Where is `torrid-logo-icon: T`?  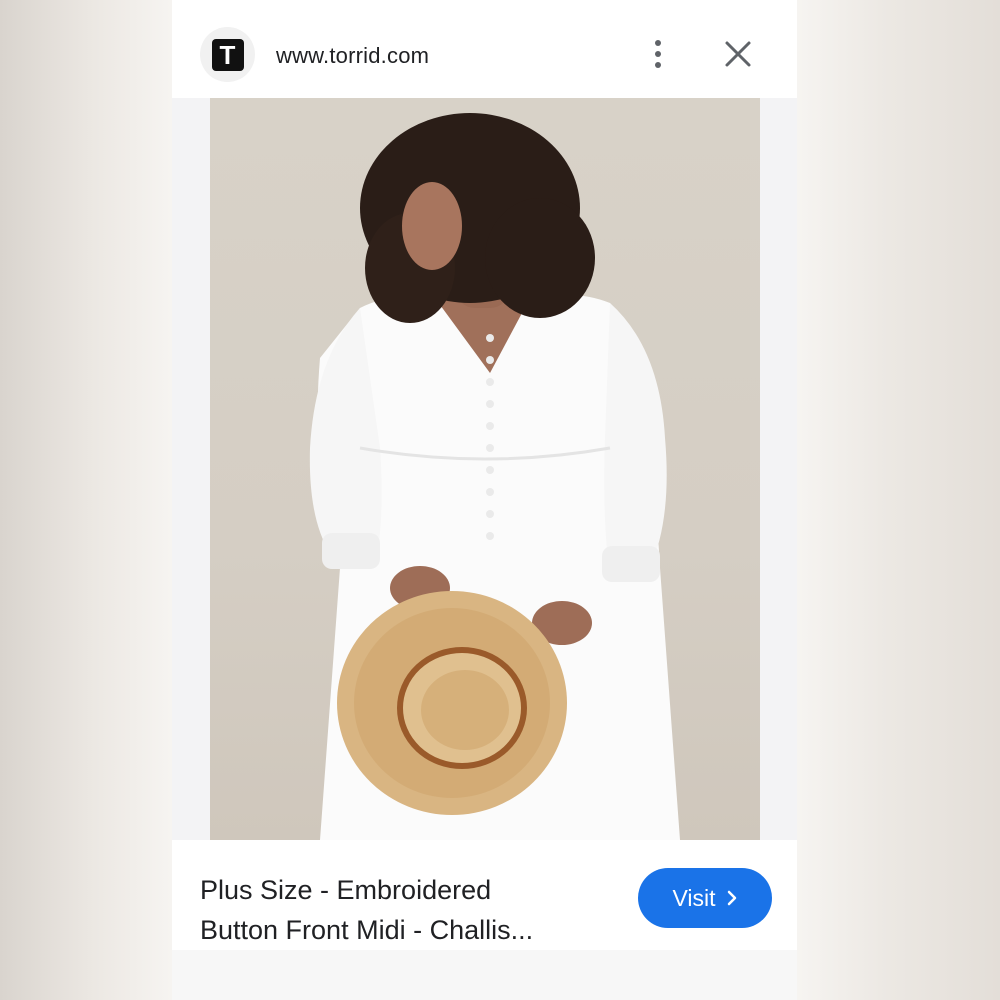
torrid-logo-icon: T is located at coordinates (227, 54).